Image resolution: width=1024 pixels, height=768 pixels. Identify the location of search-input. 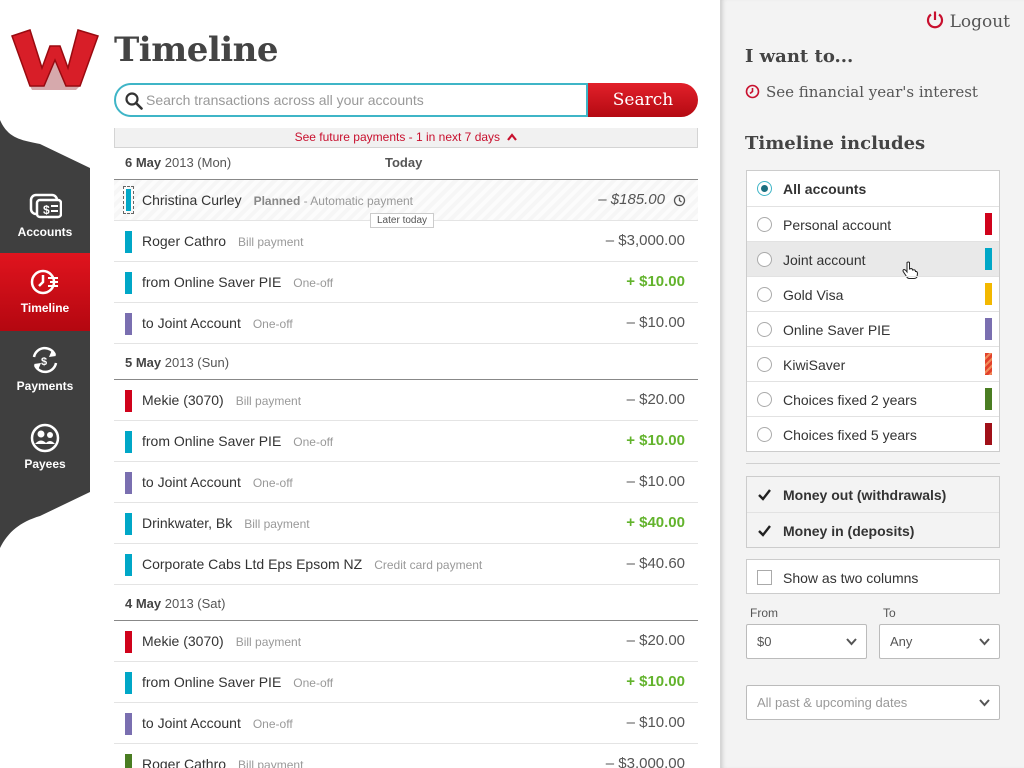
(361, 100).